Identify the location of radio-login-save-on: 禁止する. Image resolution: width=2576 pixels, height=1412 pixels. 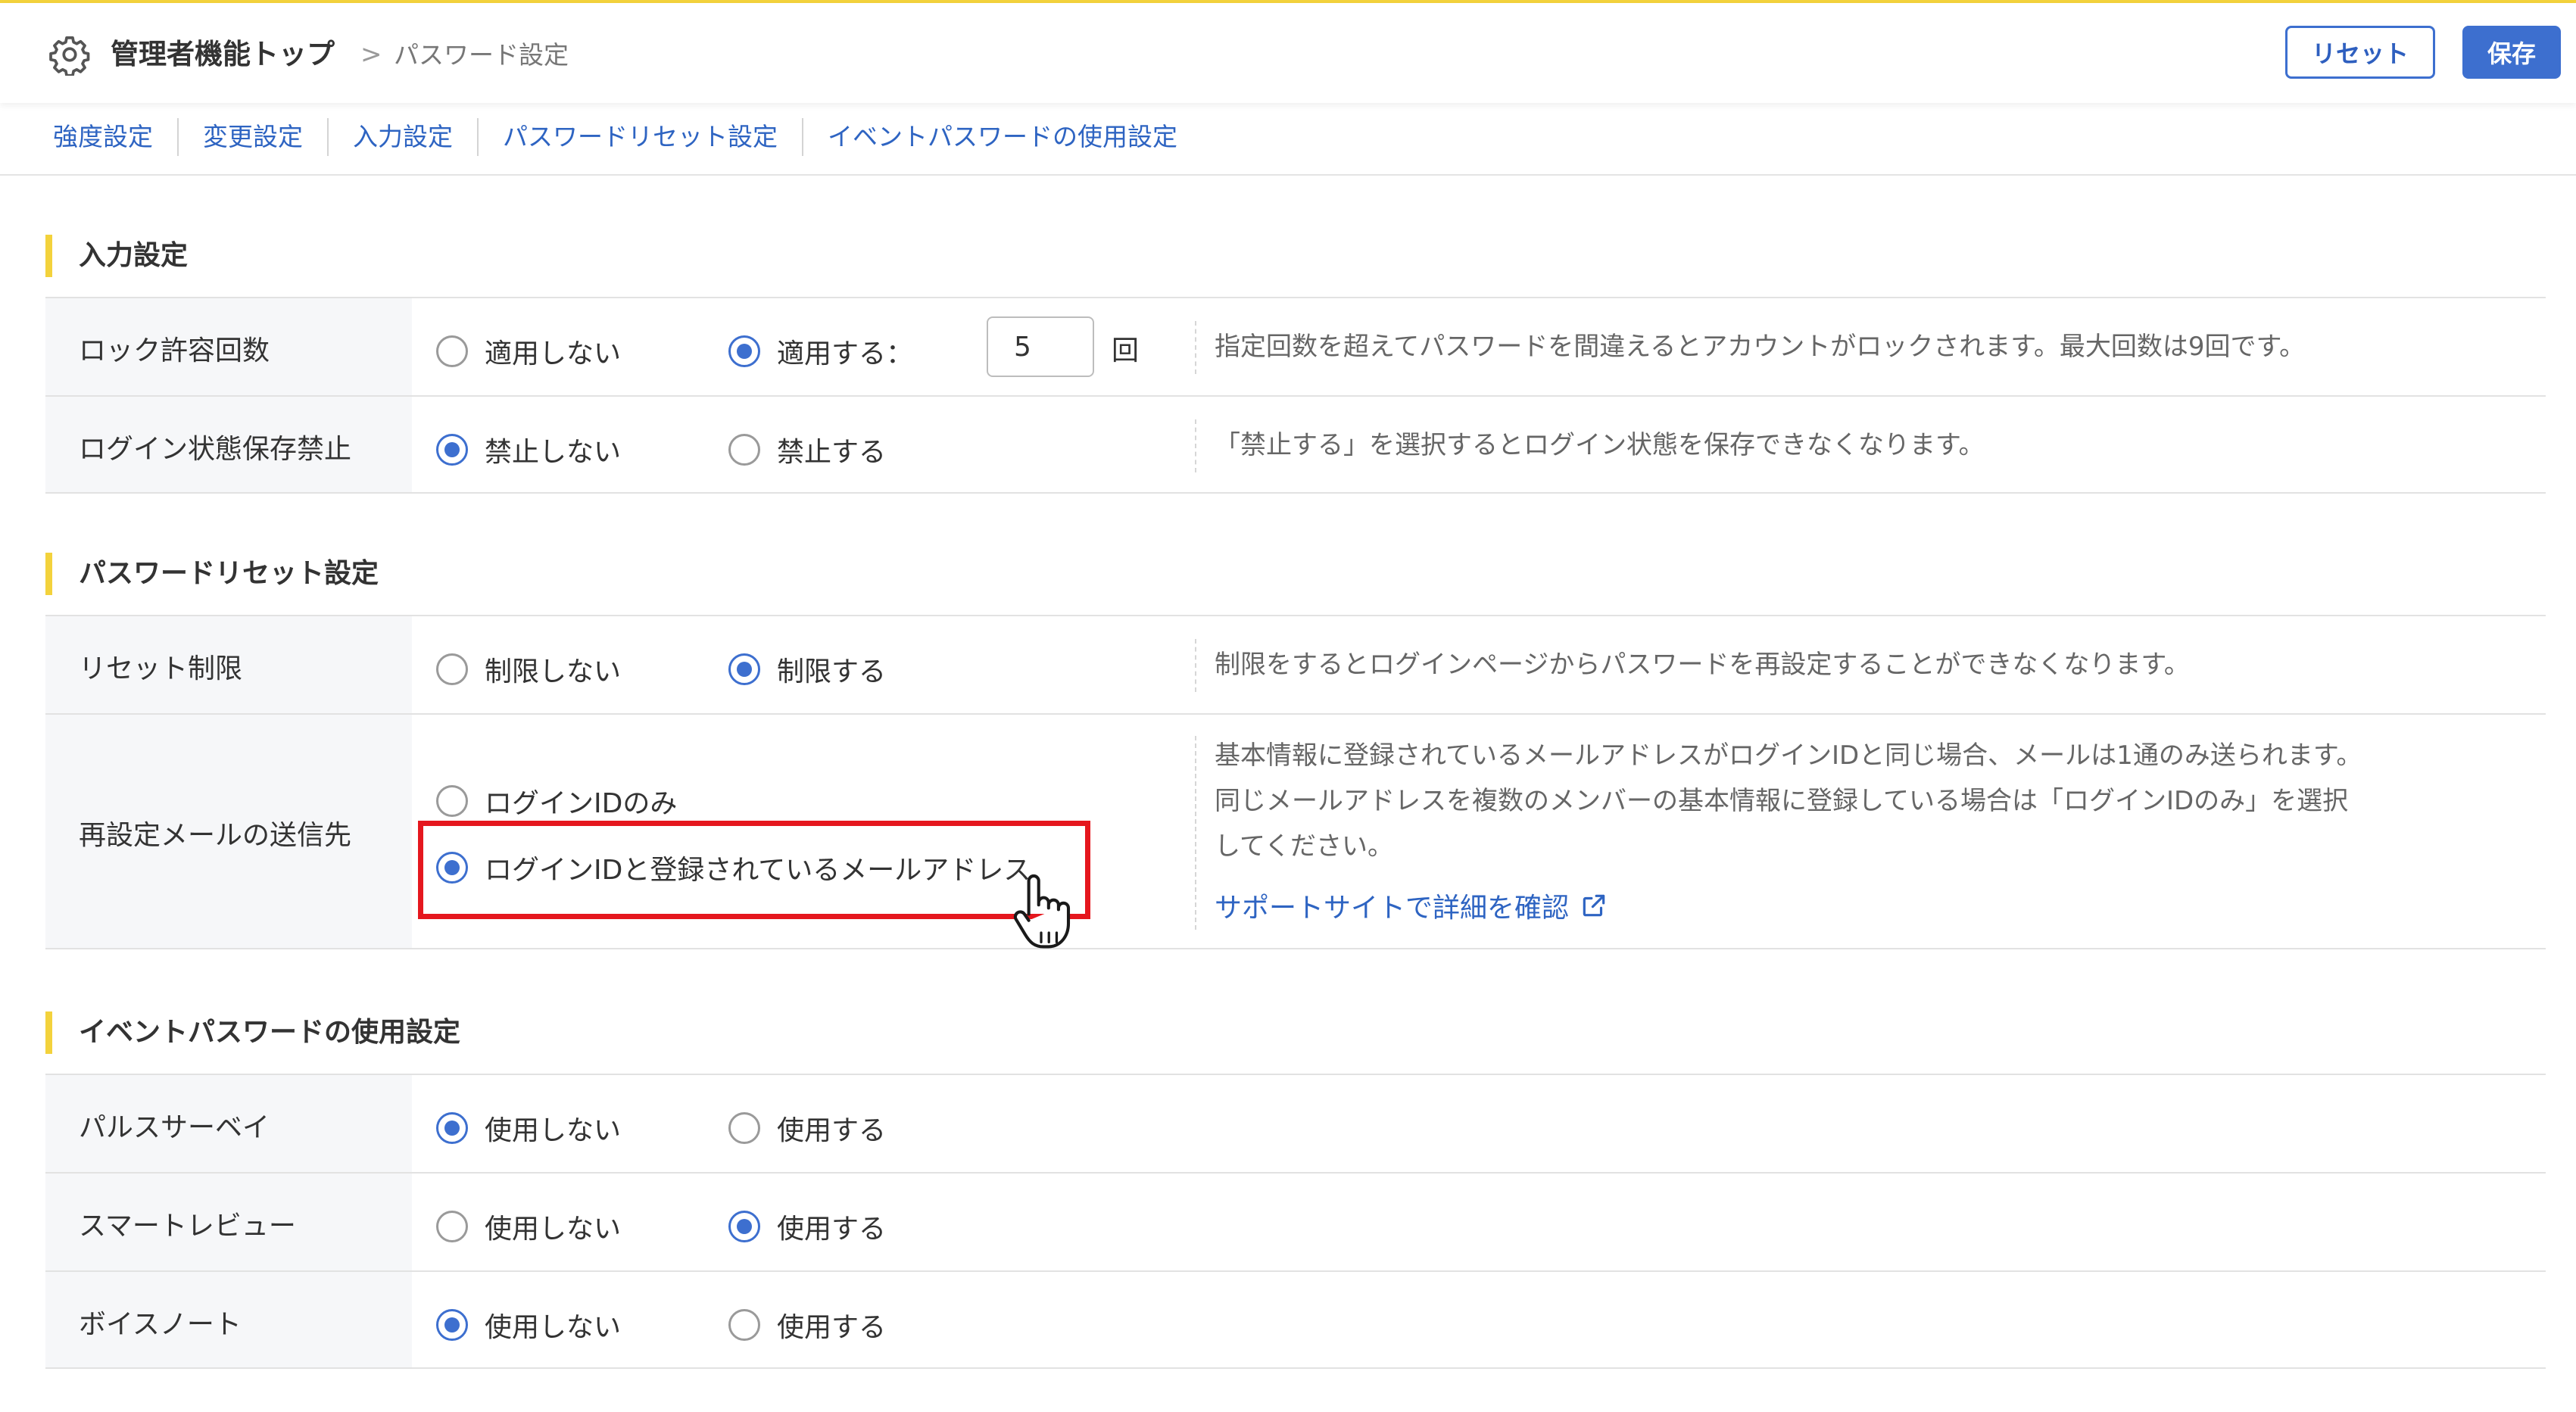
(807, 449).